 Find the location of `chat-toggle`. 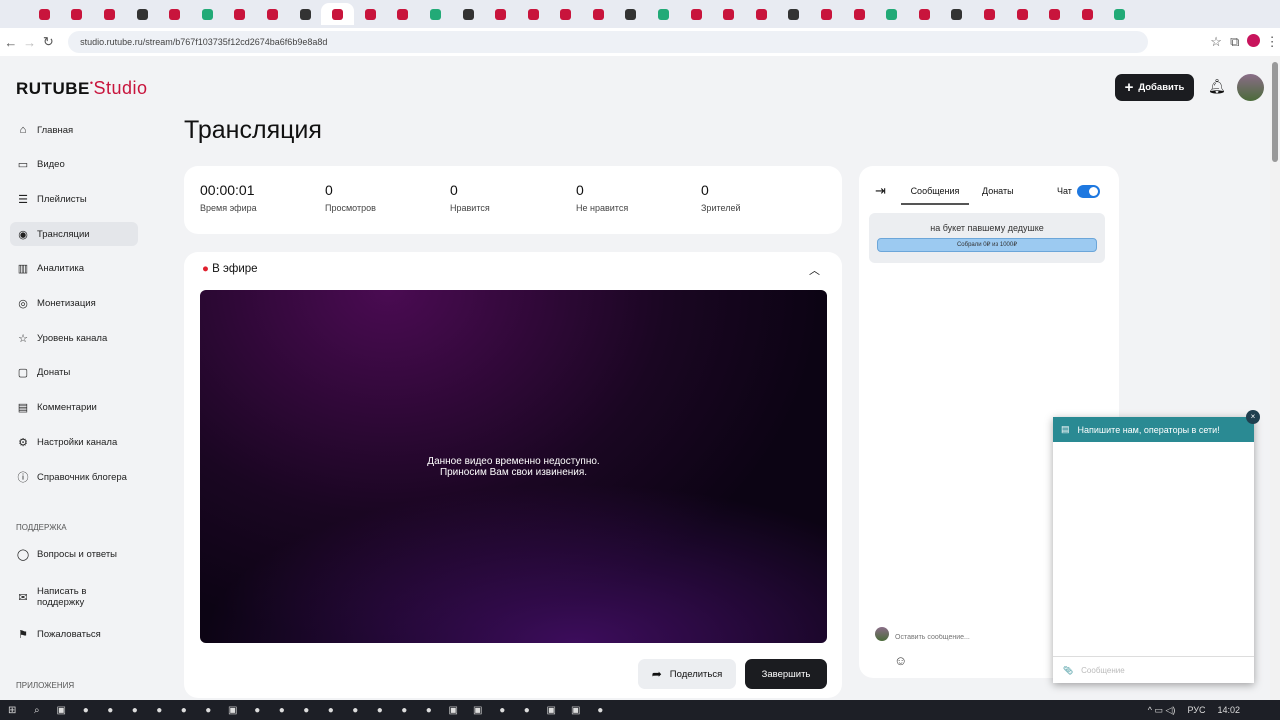

chat-toggle is located at coordinates (1088, 191).